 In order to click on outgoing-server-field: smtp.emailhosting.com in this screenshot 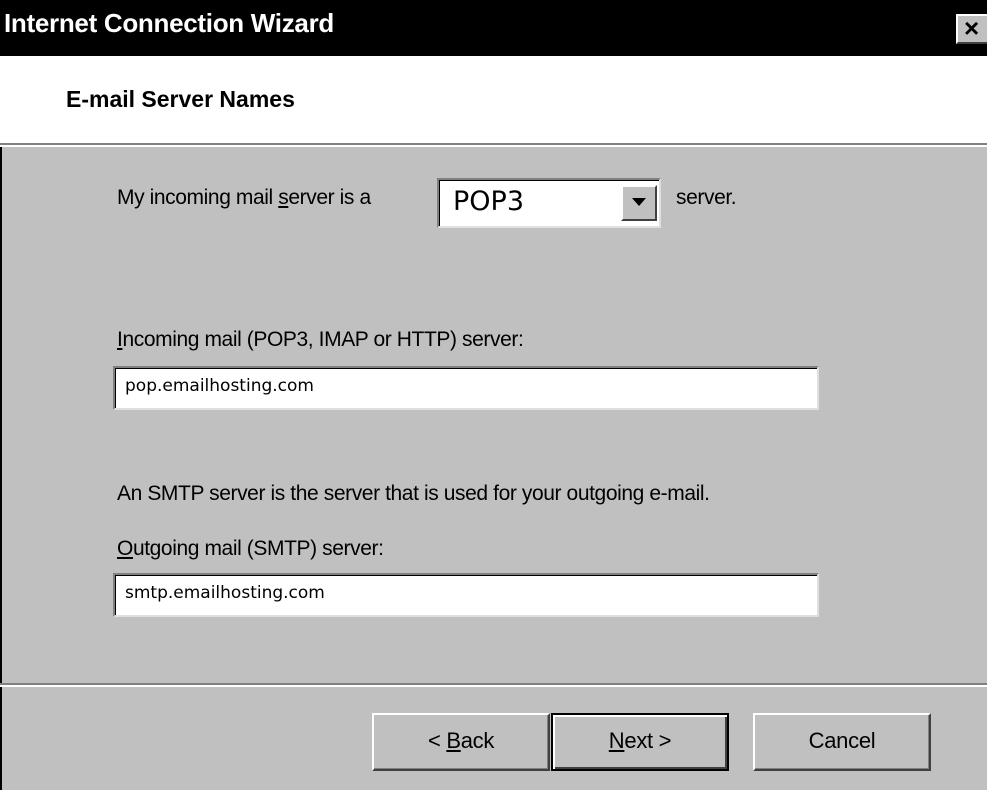, I will do `click(466, 595)`.